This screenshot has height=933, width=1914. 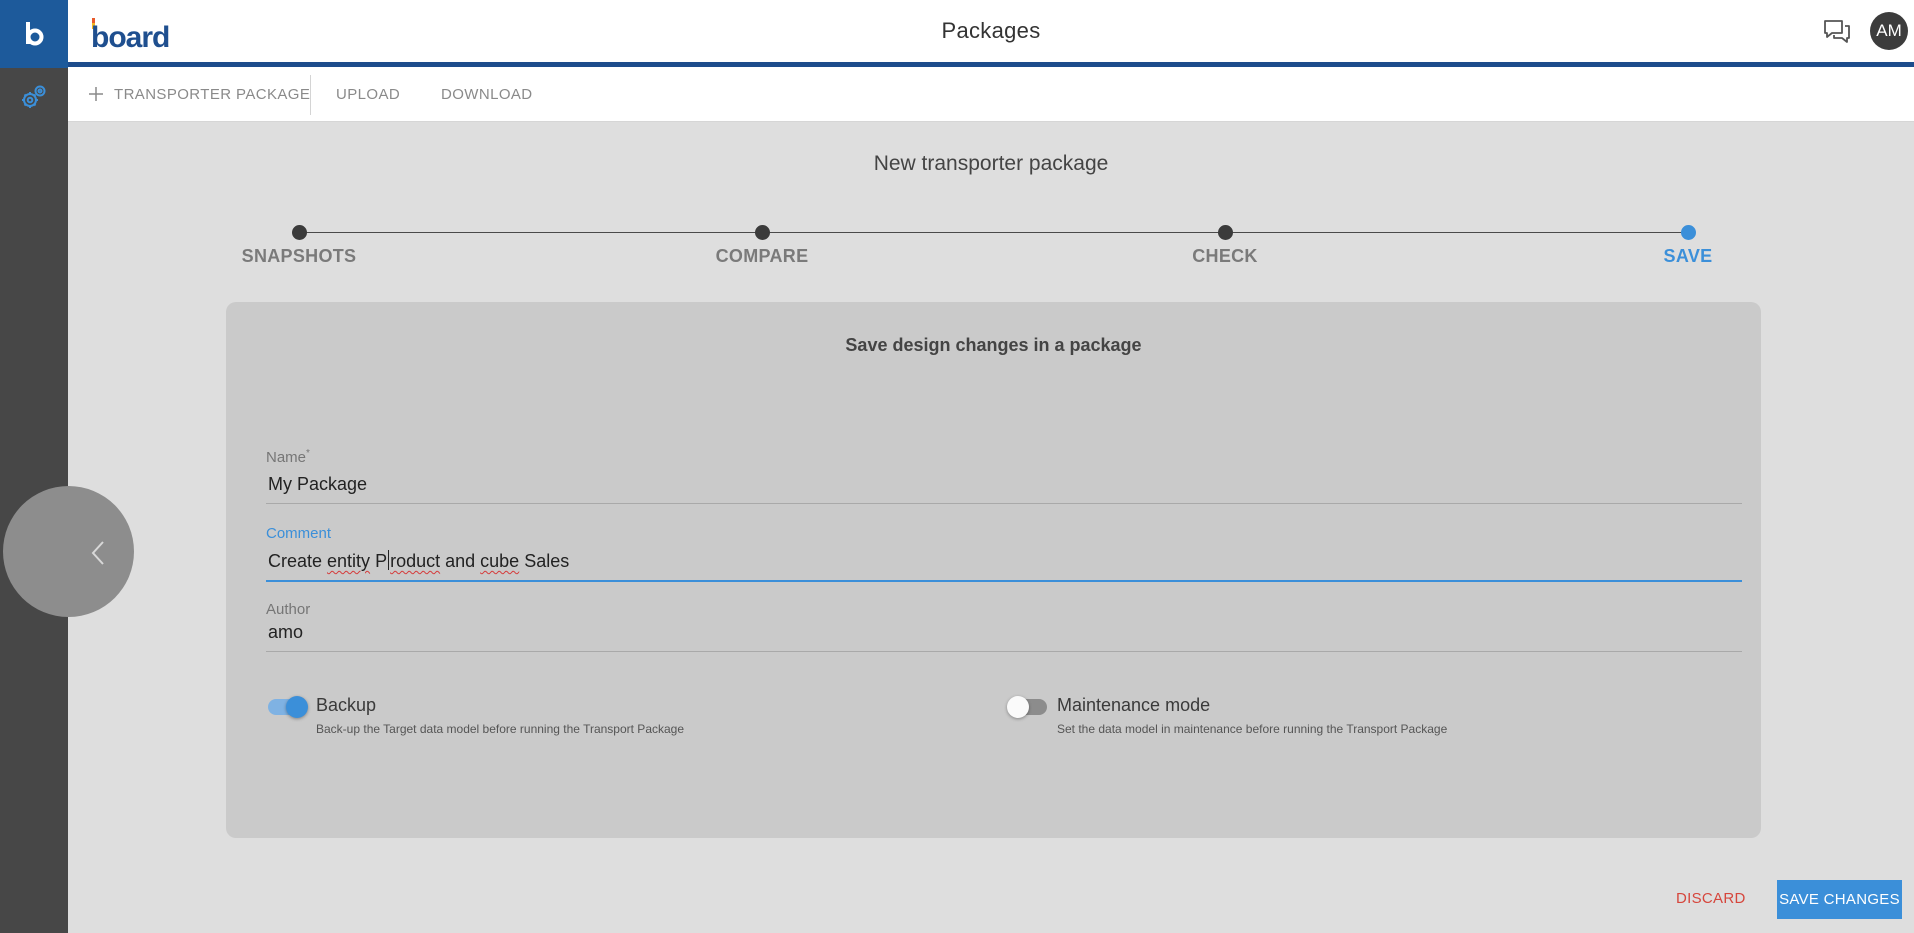 What do you see at coordinates (288, 457) in the screenshot?
I see `name-label: Name*` at bounding box center [288, 457].